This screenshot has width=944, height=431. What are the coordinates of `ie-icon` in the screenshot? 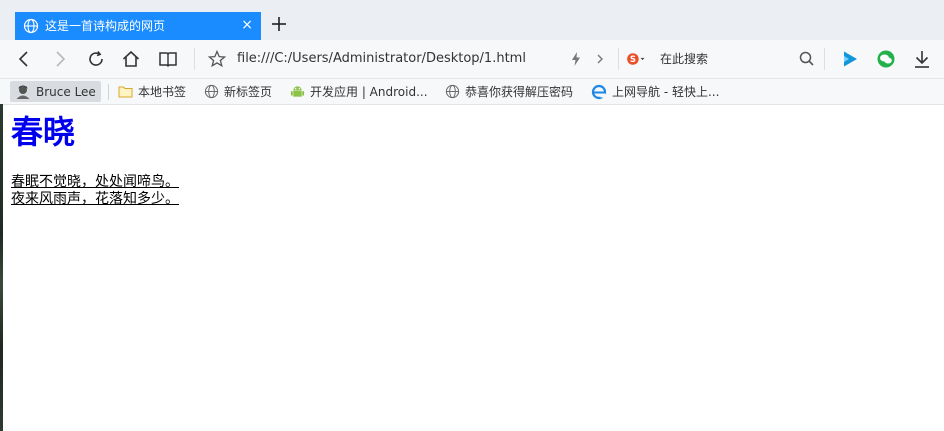 It's located at (599, 91).